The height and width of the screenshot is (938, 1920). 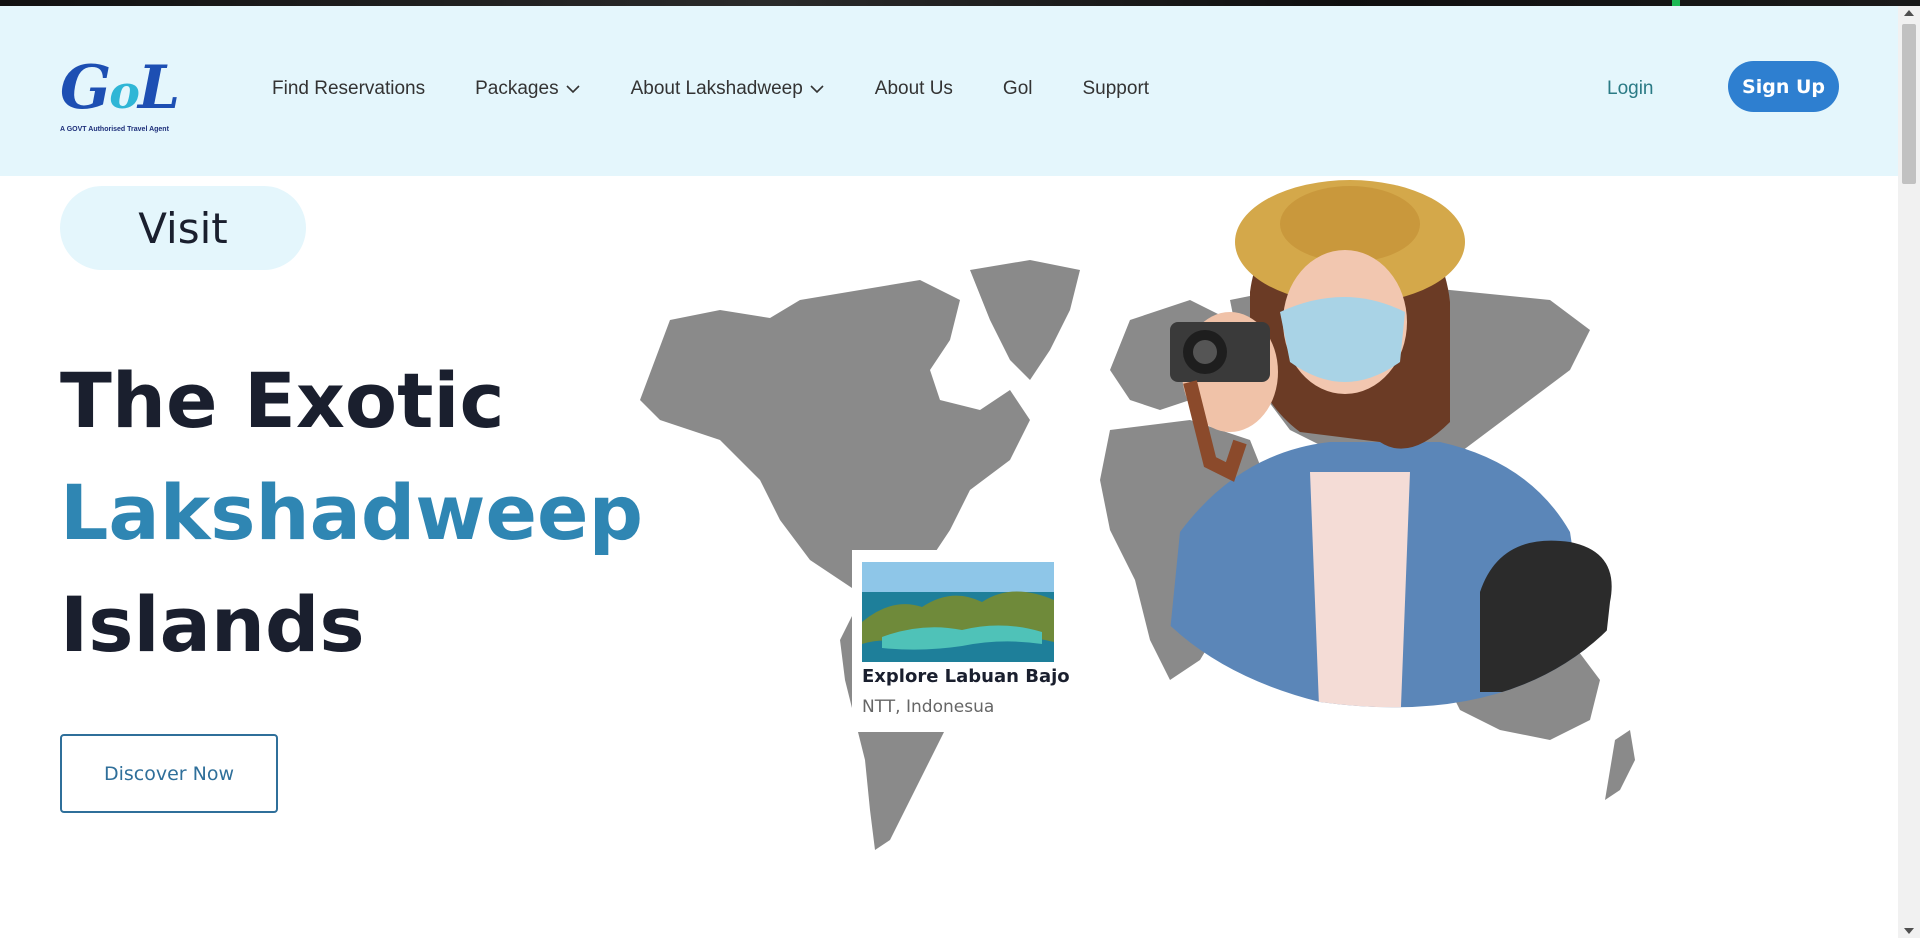 I want to click on logo-tagline: A GOVT Authorised Travel Agent, so click(x=114, y=129).